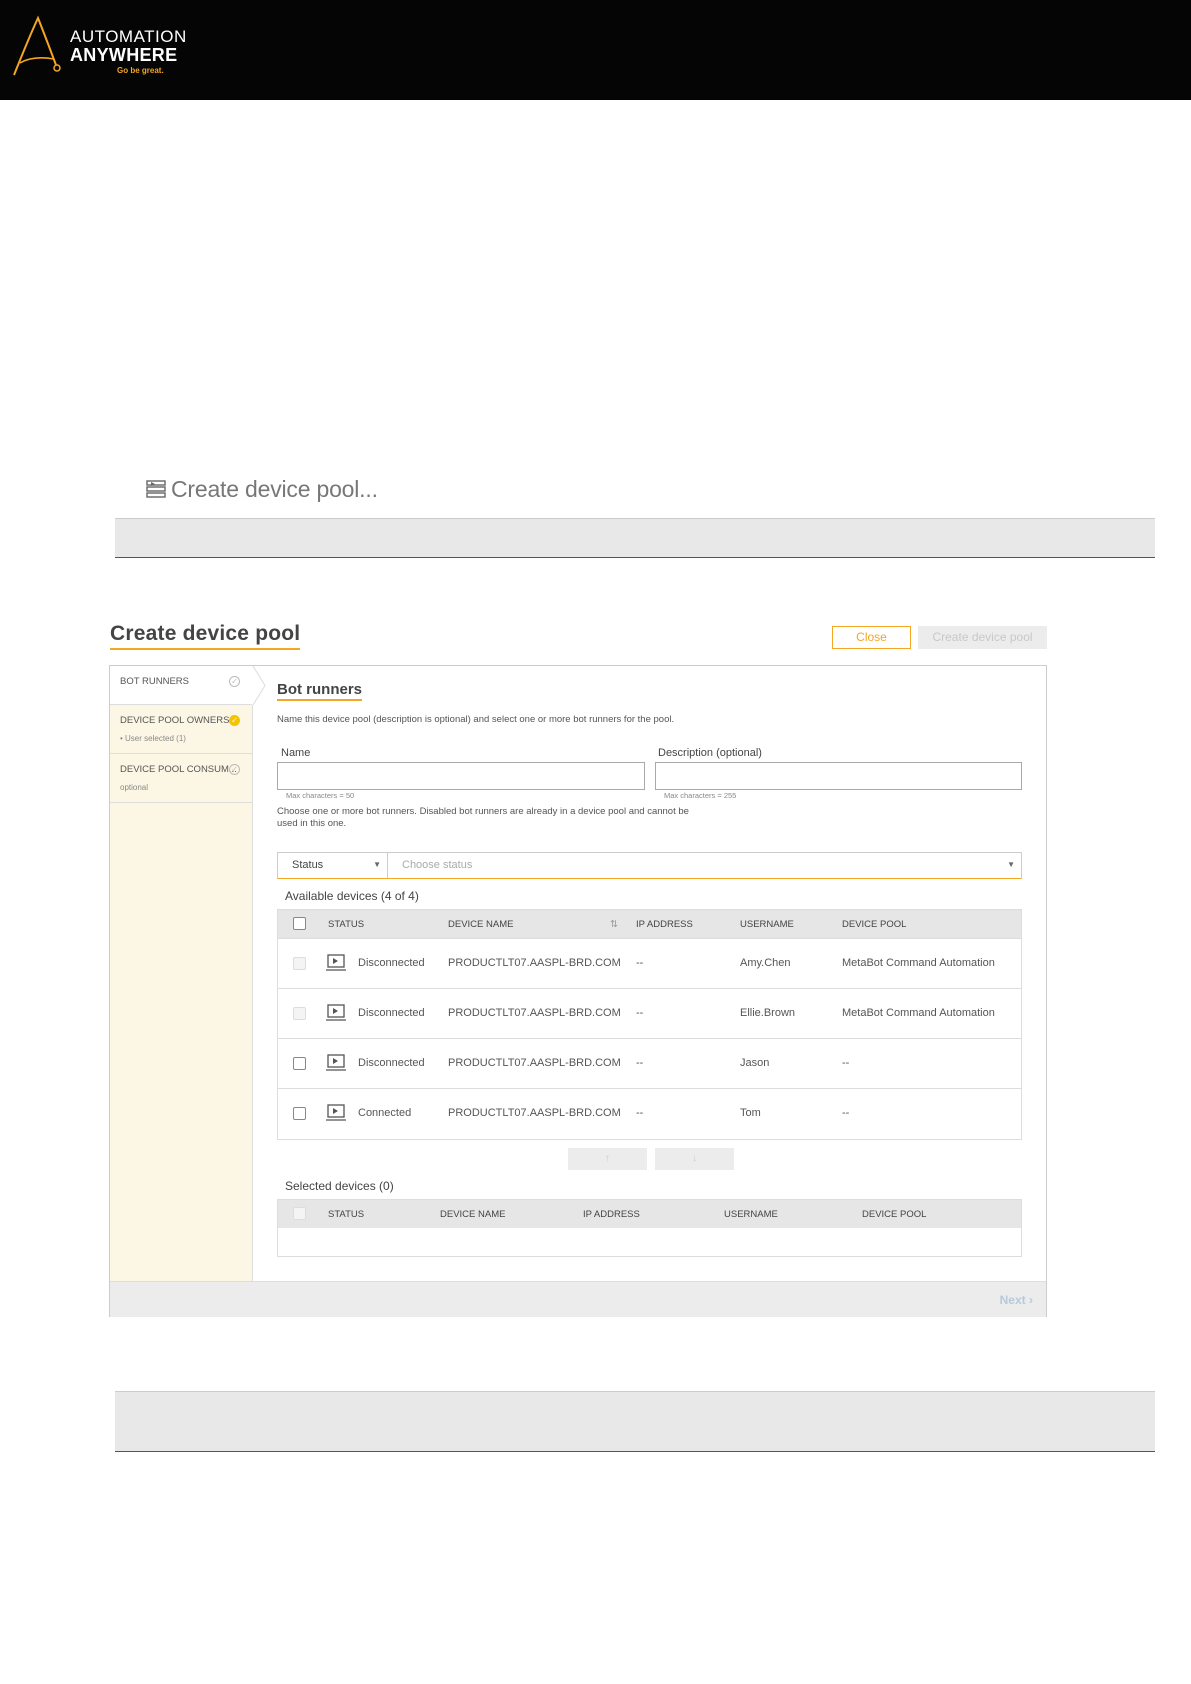  I want to click on panel-title: Bot runners, so click(320, 691).